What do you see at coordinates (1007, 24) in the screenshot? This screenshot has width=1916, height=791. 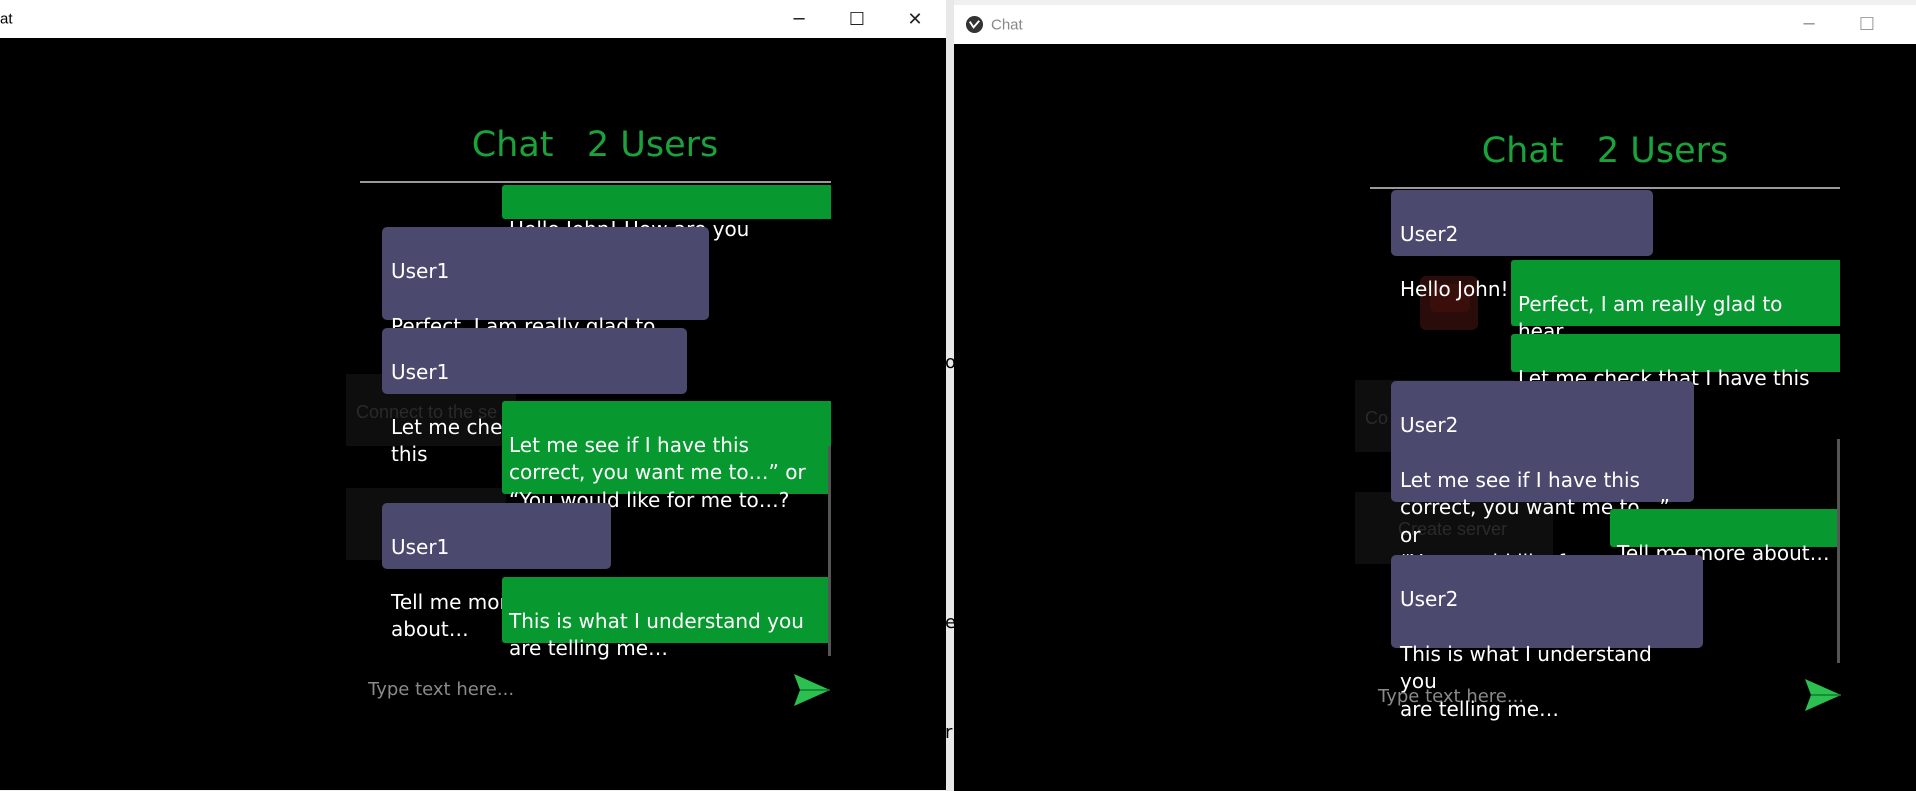 I see `window-title: Chat` at bounding box center [1007, 24].